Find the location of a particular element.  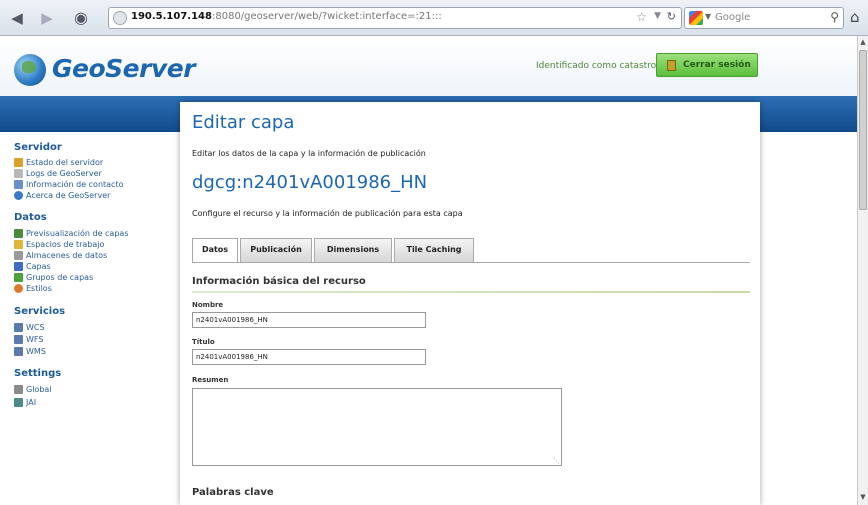

globe-icon is located at coordinates (30, 70).